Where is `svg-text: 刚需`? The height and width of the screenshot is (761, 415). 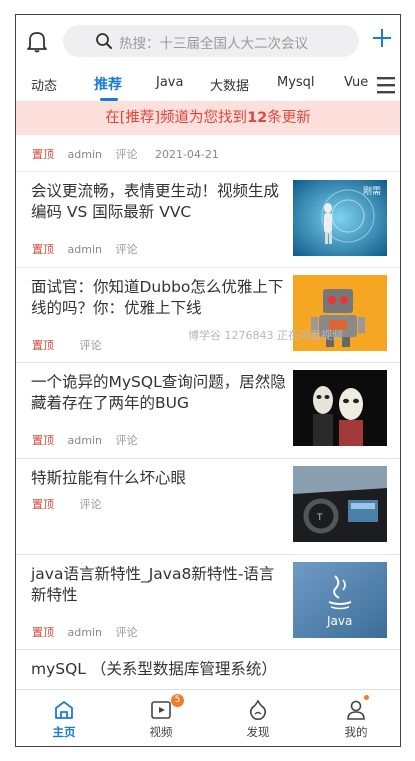
svg-text: 刚需 is located at coordinates (372, 191).